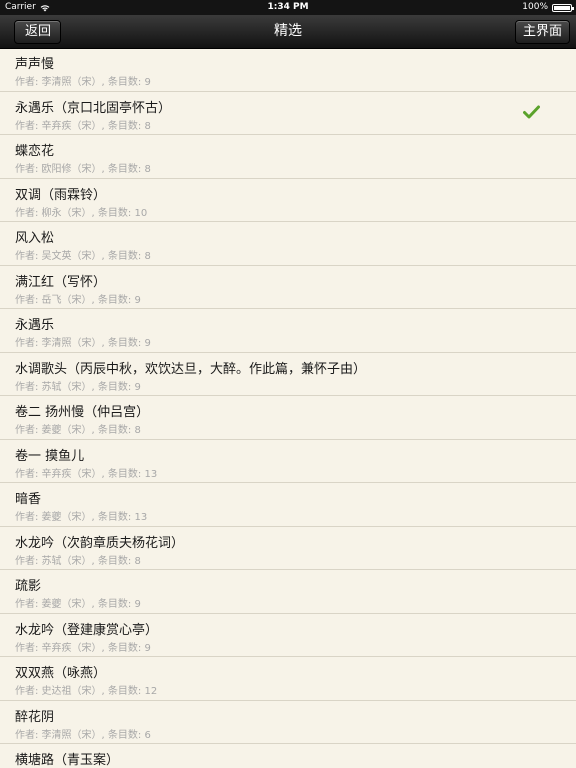 The width and height of the screenshot is (576, 768). Describe the element at coordinates (35, 325) in the screenshot. I see `poem-title: 永遇乐` at that location.